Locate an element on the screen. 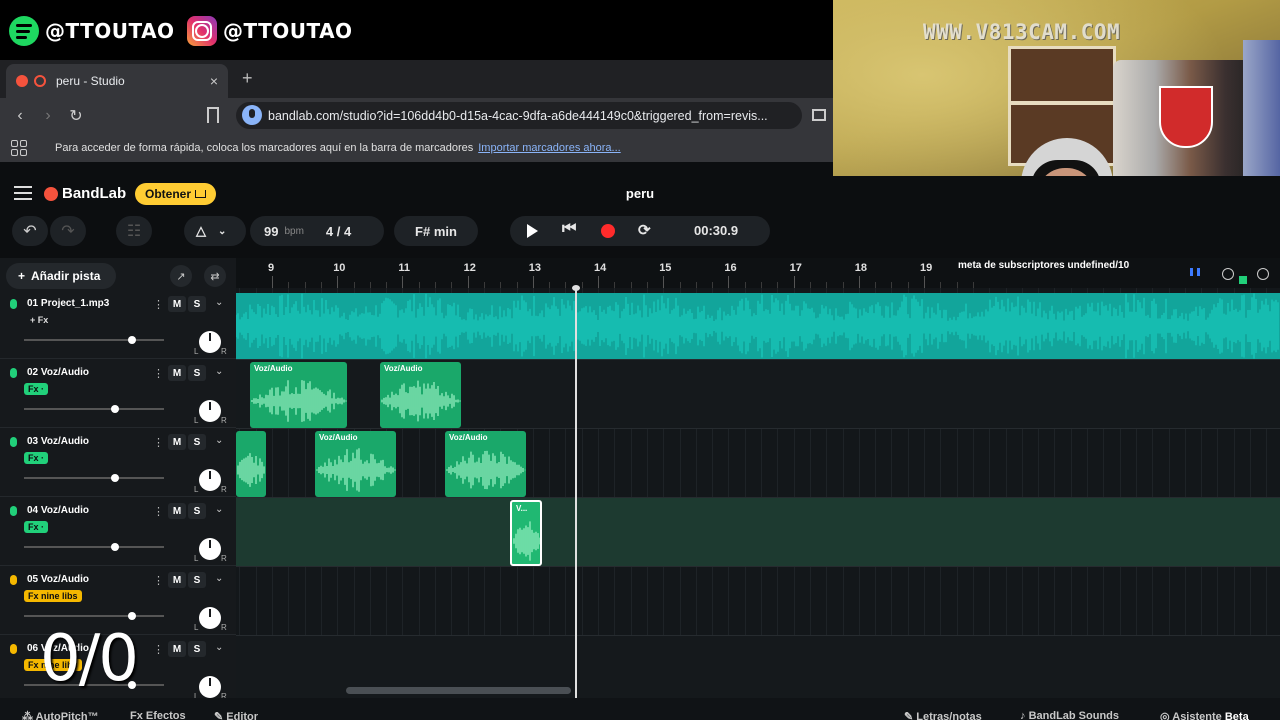  mic-permission-icon is located at coordinates (252, 115).